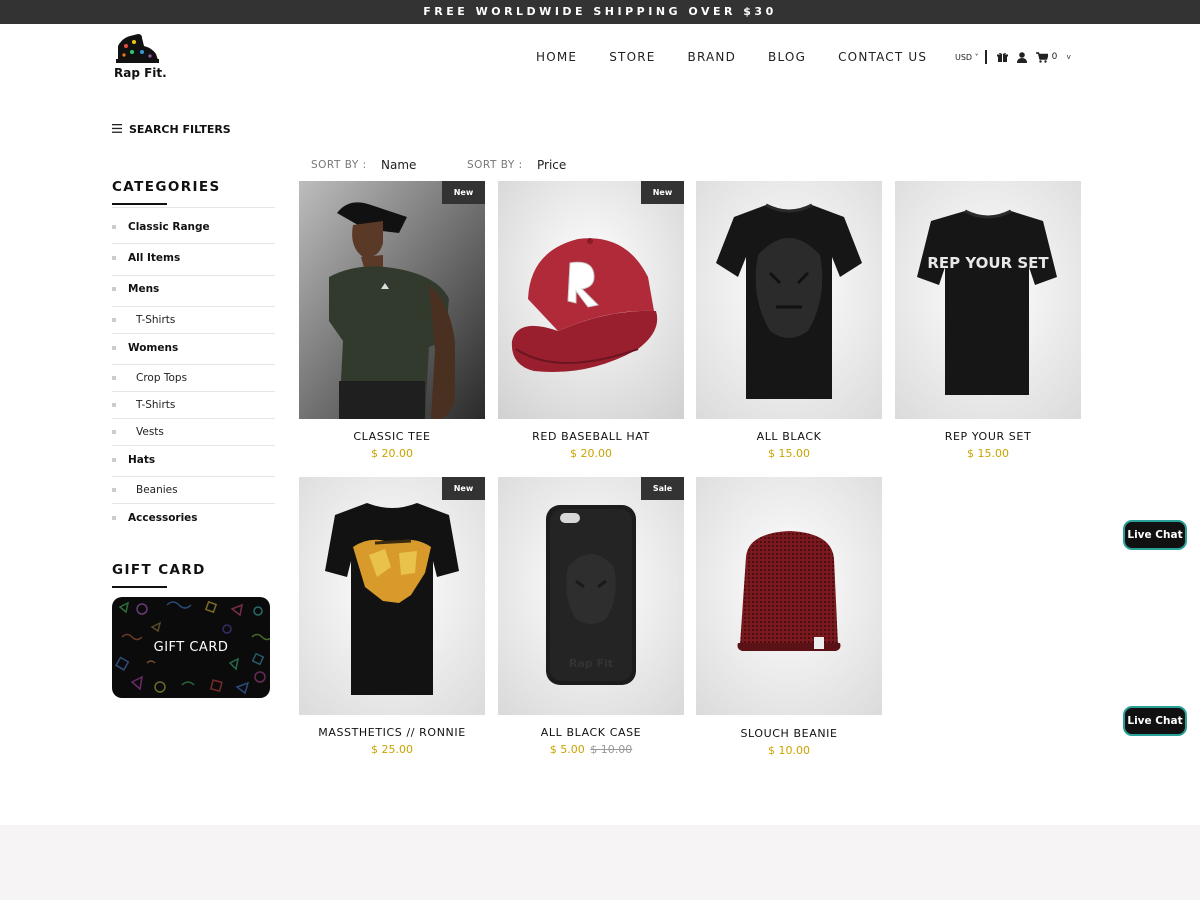 This screenshot has height=900, width=1200. What do you see at coordinates (600, 862) in the screenshot?
I see `footer` at bounding box center [600, 862].